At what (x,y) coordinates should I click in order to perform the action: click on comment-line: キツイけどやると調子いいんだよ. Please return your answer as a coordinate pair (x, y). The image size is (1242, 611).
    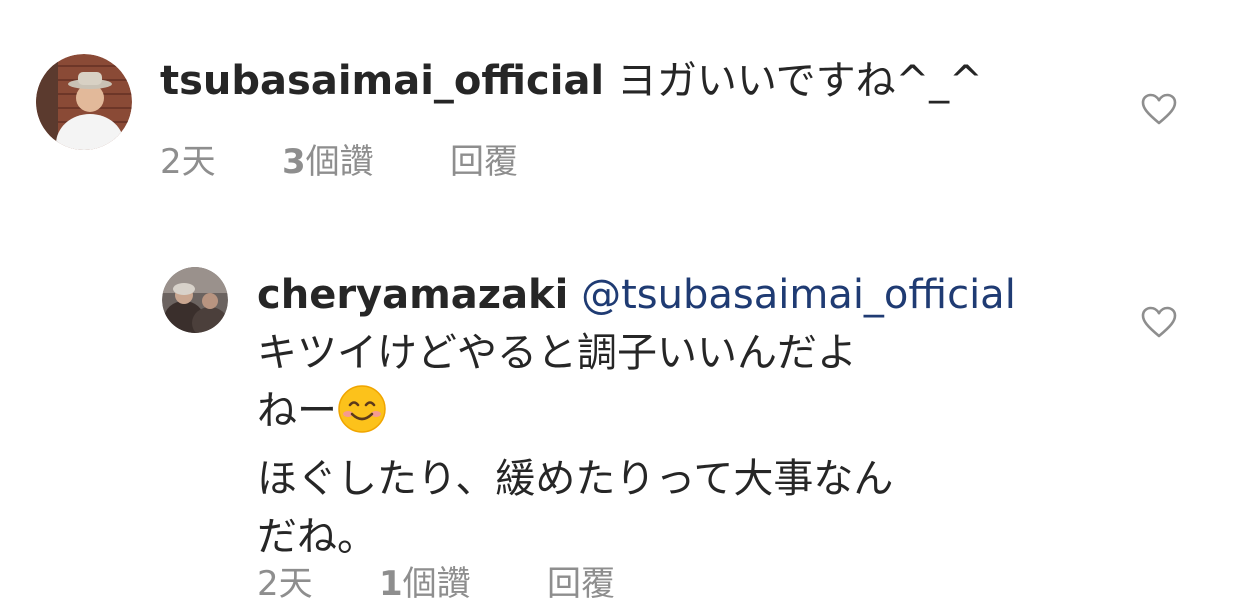
    Looking at the image, I should click on (557, 353).